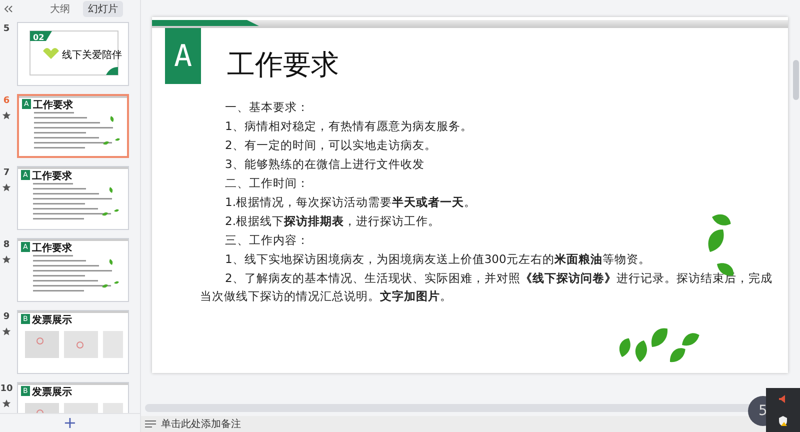 Image resolution: width=800 pixels, height=432 pixels. What do you see at coordinates (331, 145) in the screenshot?
I see `body-paragraph: 2、有一定的时间，可以实地走访病友。` at bounding box center [331, 145].